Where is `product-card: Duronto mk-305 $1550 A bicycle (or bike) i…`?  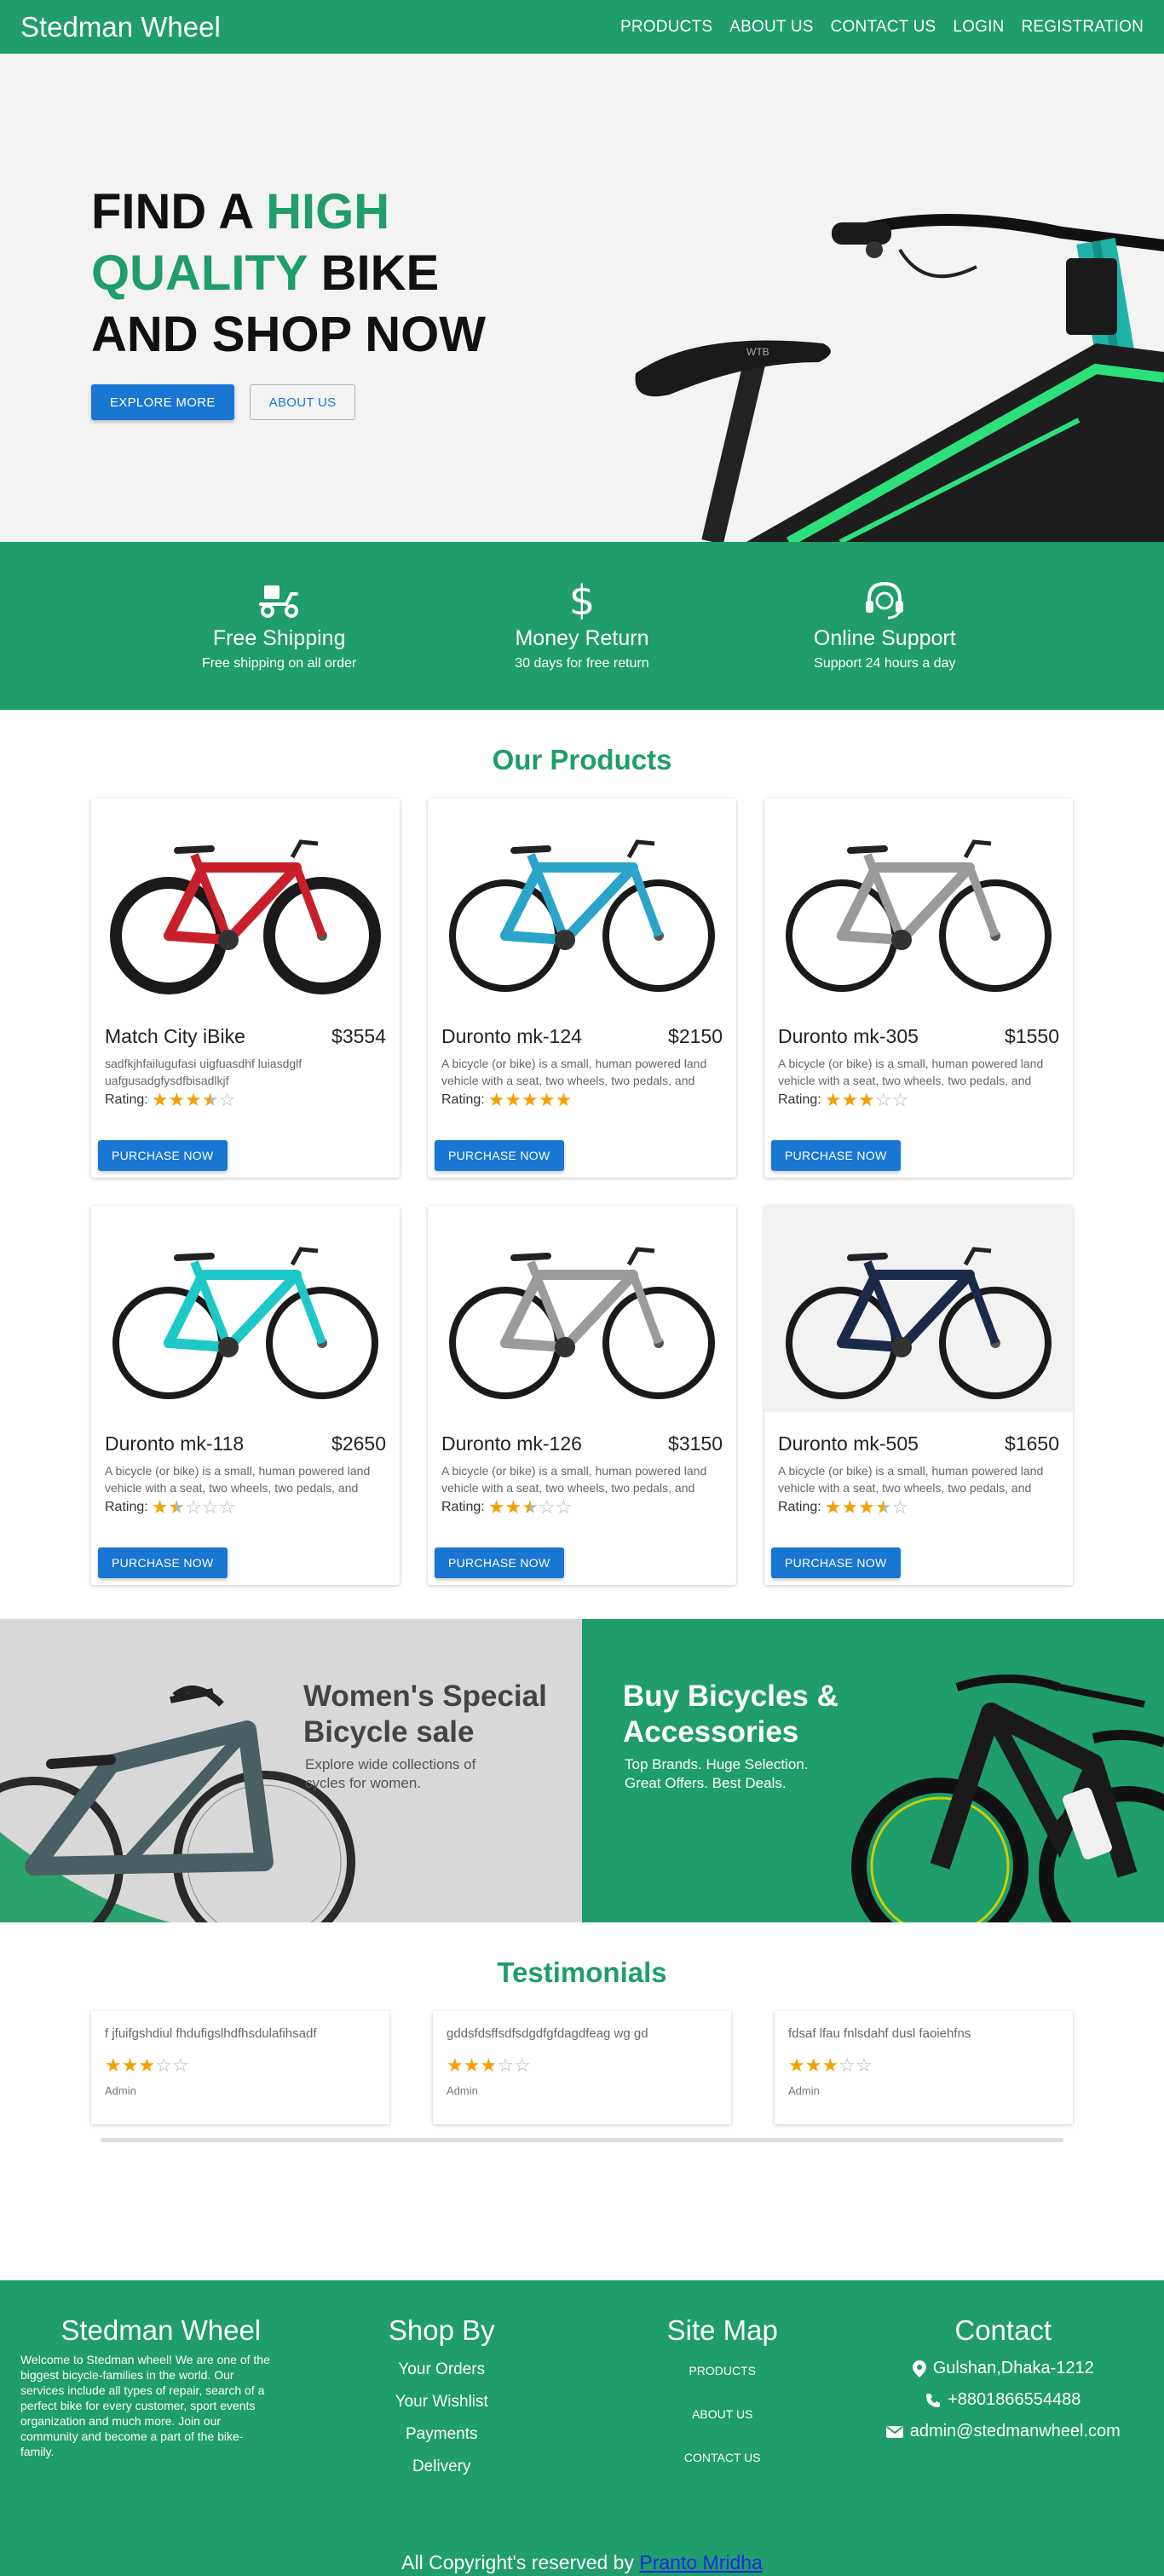
product-card: Duronto mk-305 $1550 A bicycle (or bike) i… is located at coordinates (918, 988).